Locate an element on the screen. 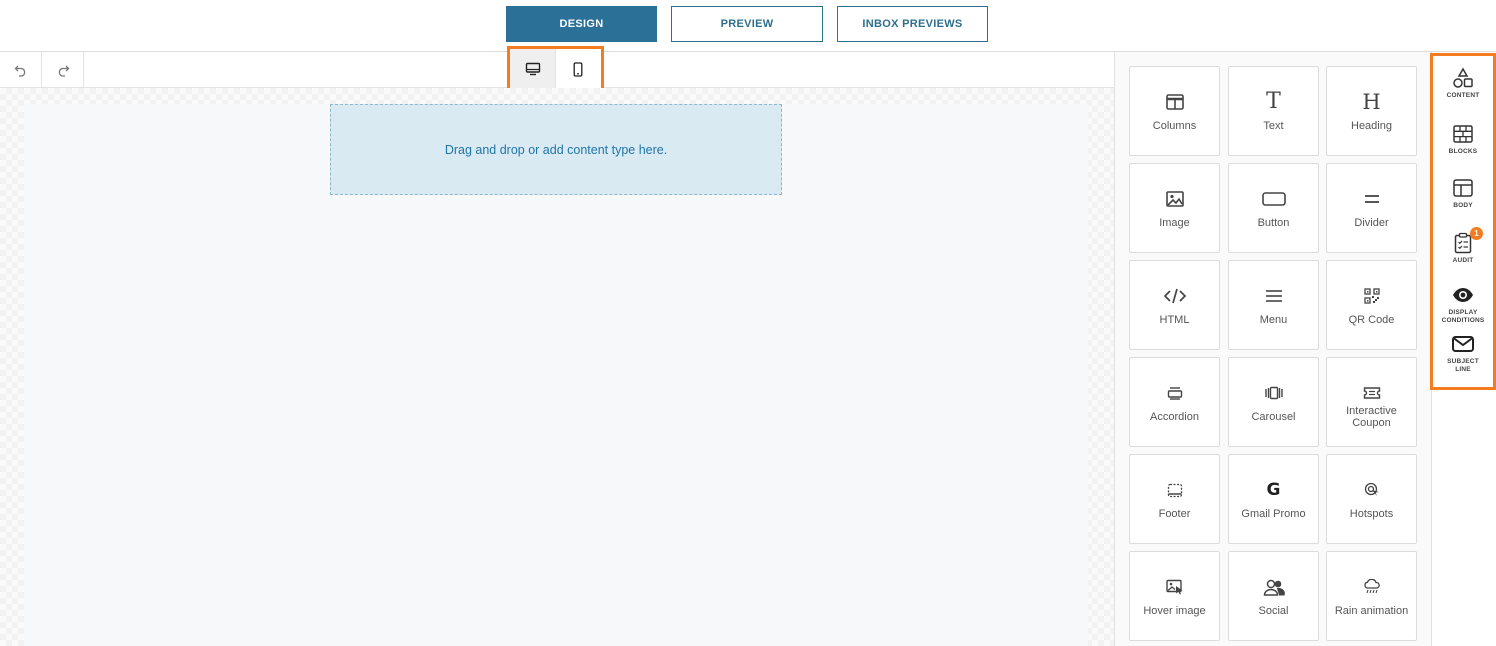 The image size is (1496, 646). tile-hover-image: Hover image is located at coordinates (1174, 596).